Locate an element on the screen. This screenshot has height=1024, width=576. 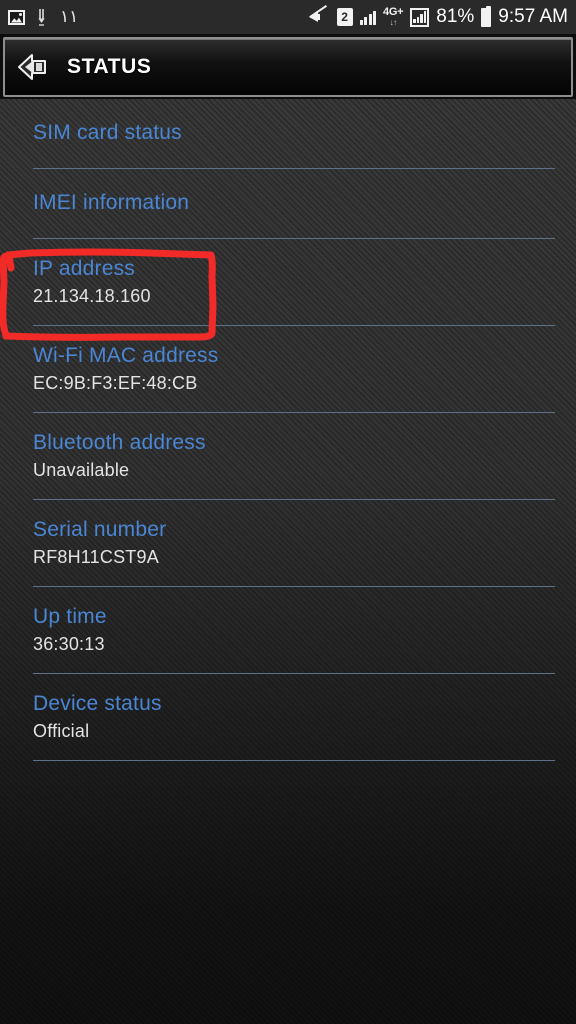
back-arrow-icon is located at coordinates (32, 67).